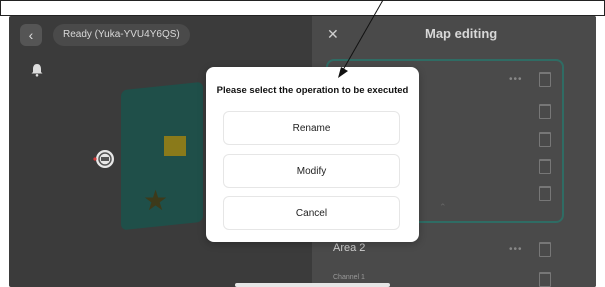 Image resolution: width=605 pixels, height=287 pixels. I want to click on chevron-up-icon: ⌃, so click(443, 207).